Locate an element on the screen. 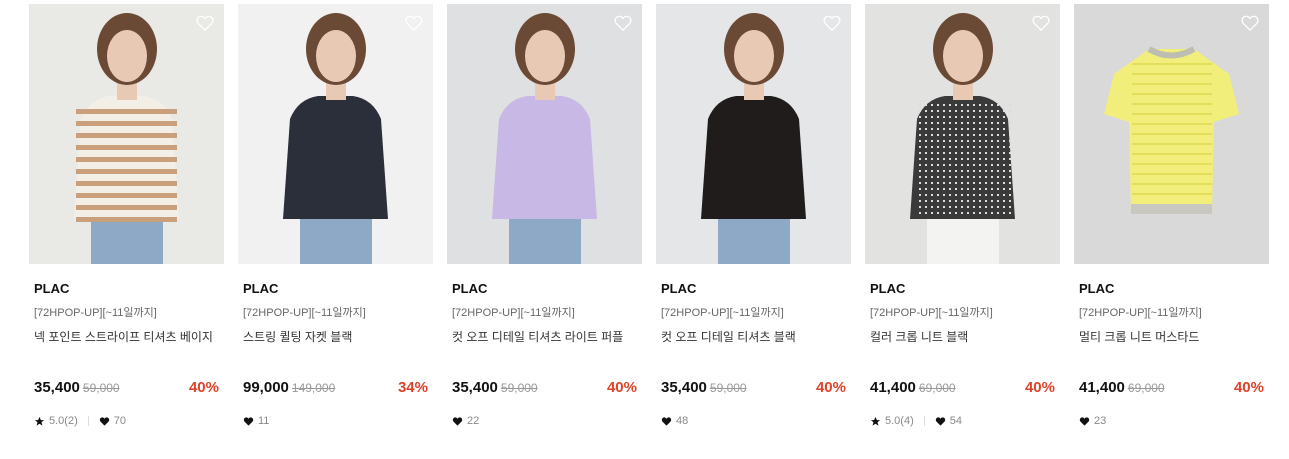 Image resolution: width=1289 pixels, height=459 pixels. rating-value: 5.0(4) is located at coordinates (899, 421).